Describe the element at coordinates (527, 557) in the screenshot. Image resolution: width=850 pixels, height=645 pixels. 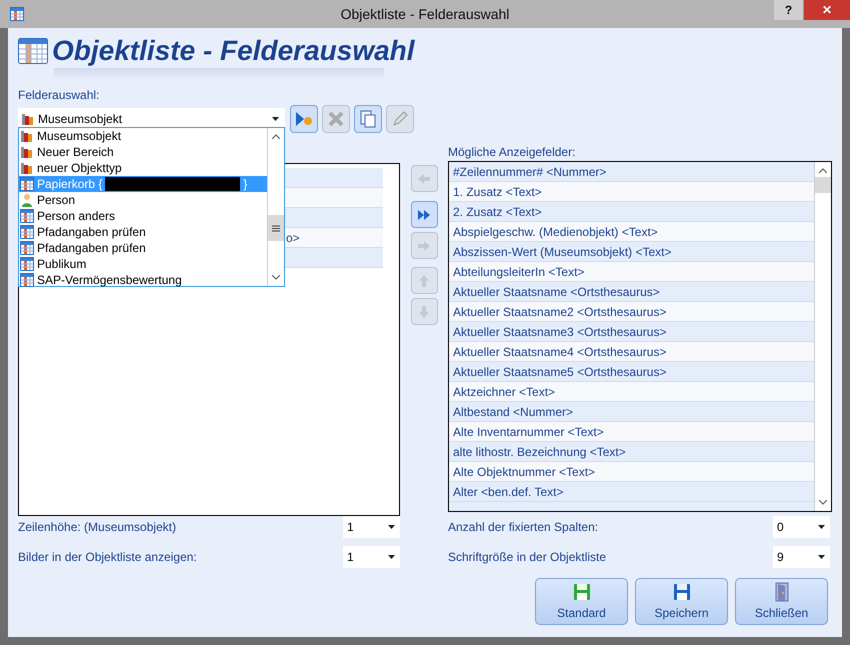
I see `setting-label: Schriftgröße in der Objektliste` at that location.